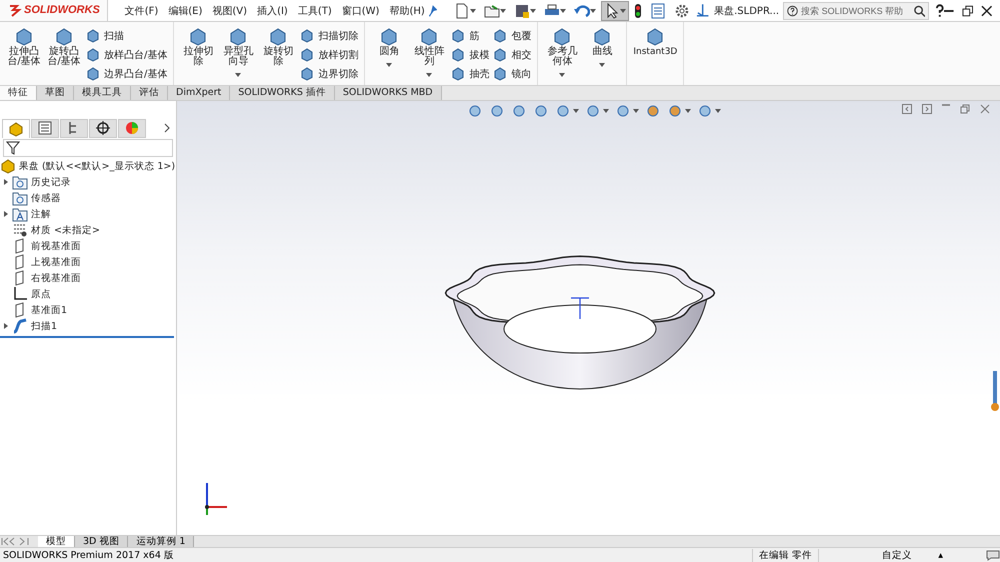 The width and height of the screenshot is (1000, 562). I want to click on ribbon-button: 相交, so click(512, 55).